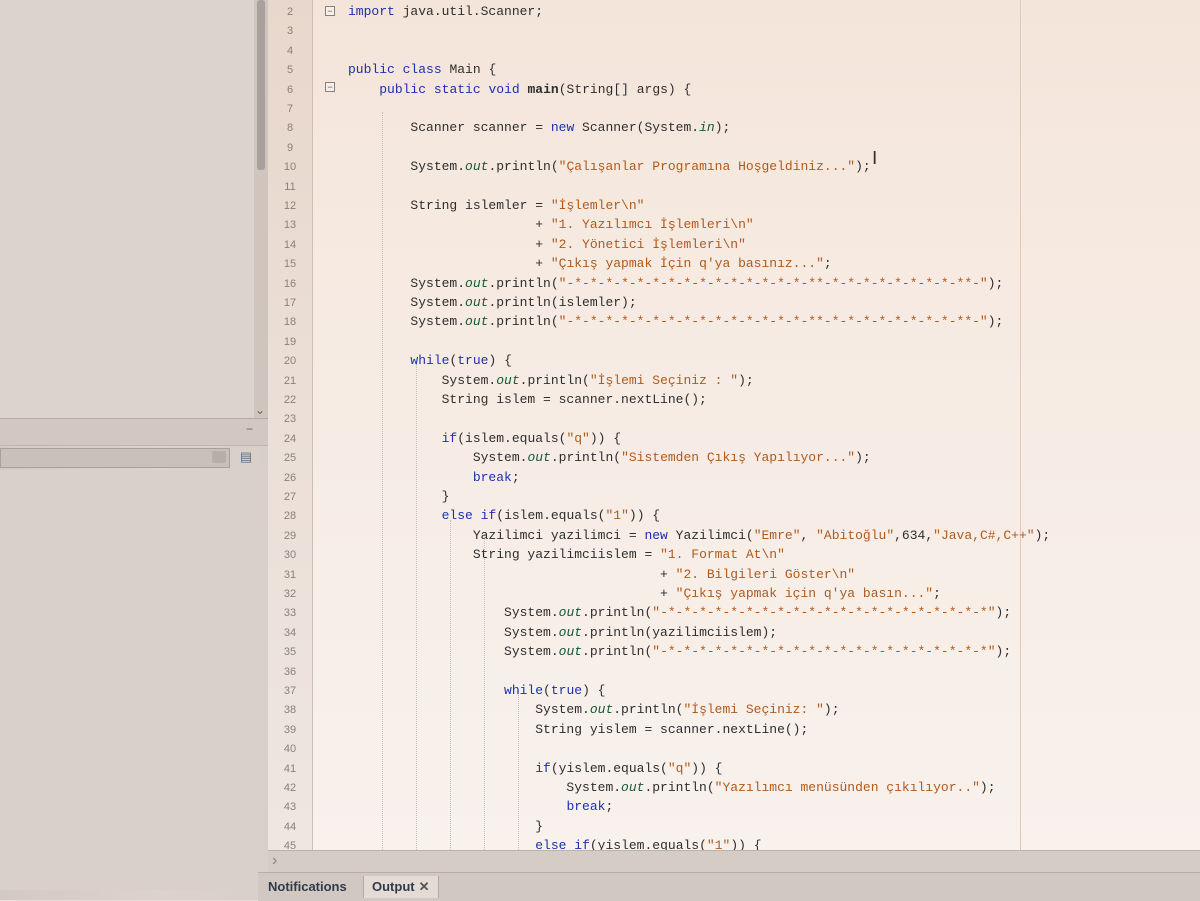 Image resolution: width=1200 pixels, height=901 pixels. Describe the element at coordinates (253, 429) in the screenshot. I see `minimize-icon: −` at that location.